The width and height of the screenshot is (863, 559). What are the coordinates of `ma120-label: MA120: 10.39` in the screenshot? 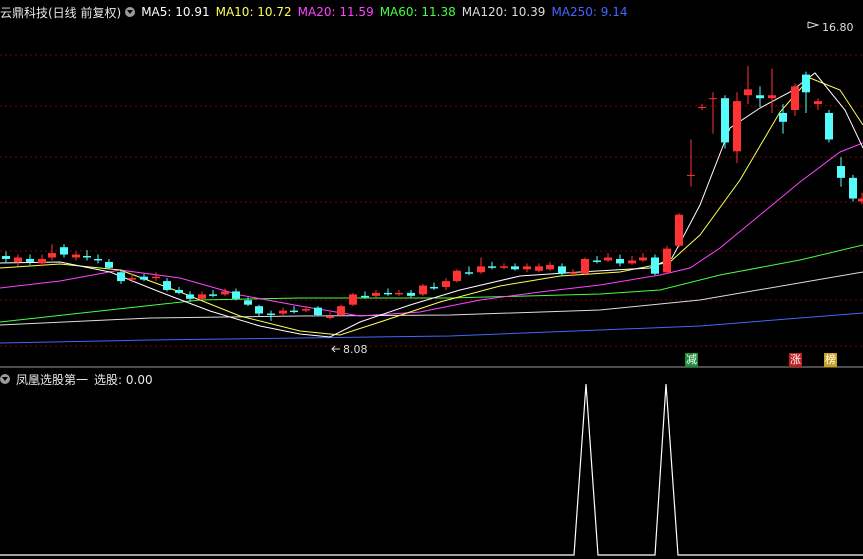 It's located at (503, 12).